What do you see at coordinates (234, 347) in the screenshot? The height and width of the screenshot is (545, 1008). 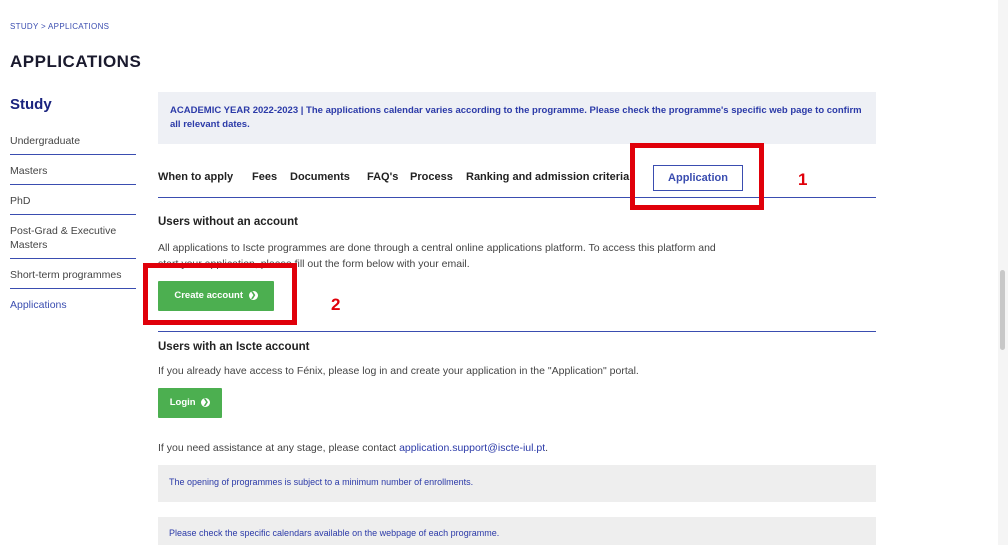 I see `with-account-heading: Users with an Iscte account` at bounding box center [234, 347].